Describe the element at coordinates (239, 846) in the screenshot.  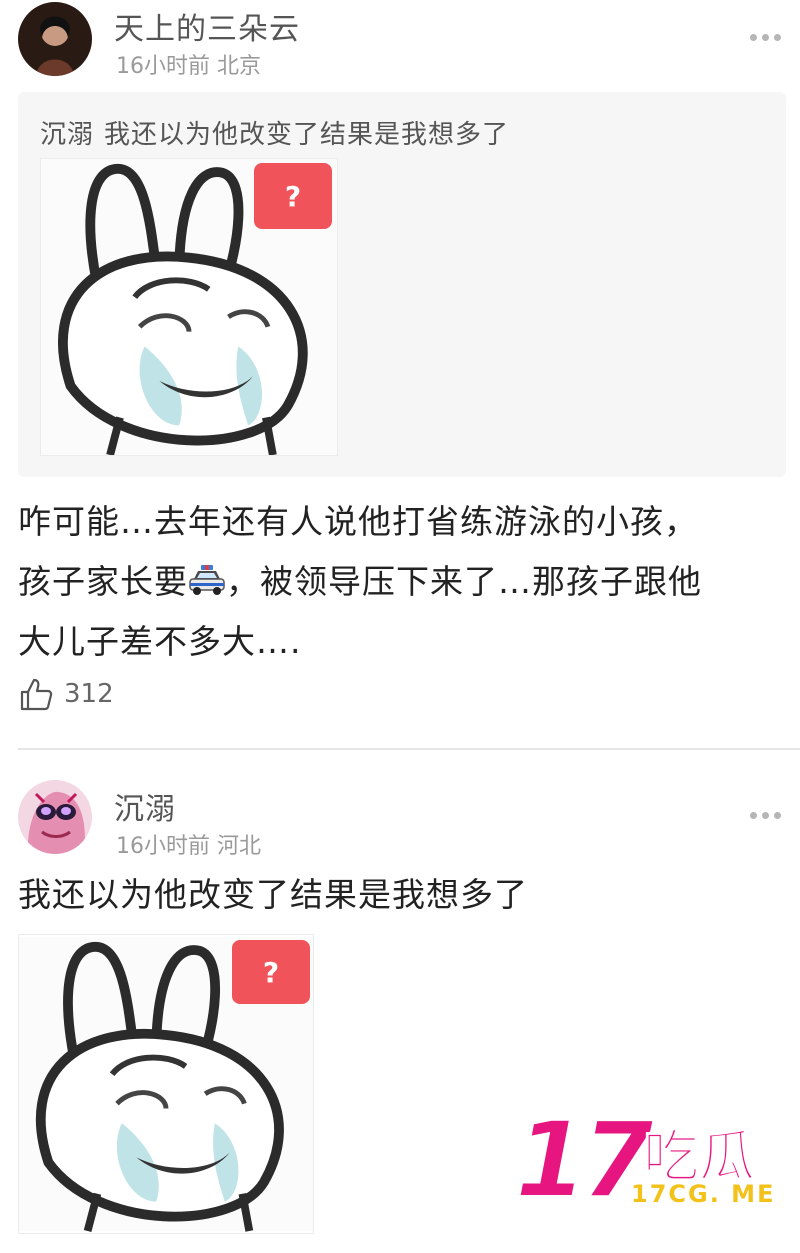
I see `reply-location: 河北` at that location.